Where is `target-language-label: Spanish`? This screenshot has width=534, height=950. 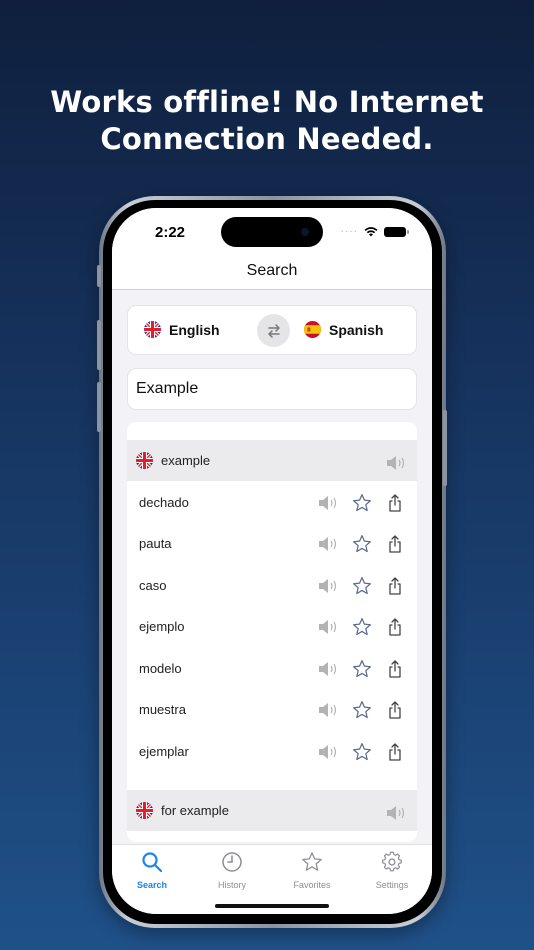
target-language-label: Spanish is located at coordinates (356, 329).